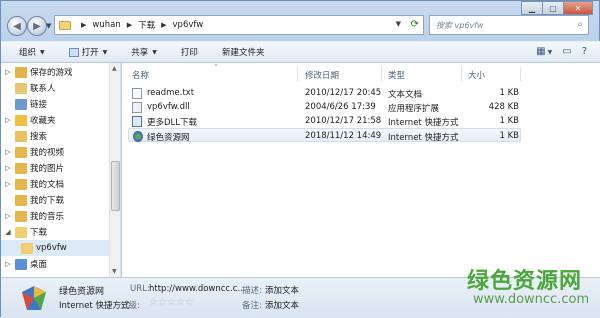 This screenshot has height=318, width=600. Describe the element at coordinates (55, 264) in the screenshot. I see `sidebar-item-desktop: ▷ 桌面` at that location.